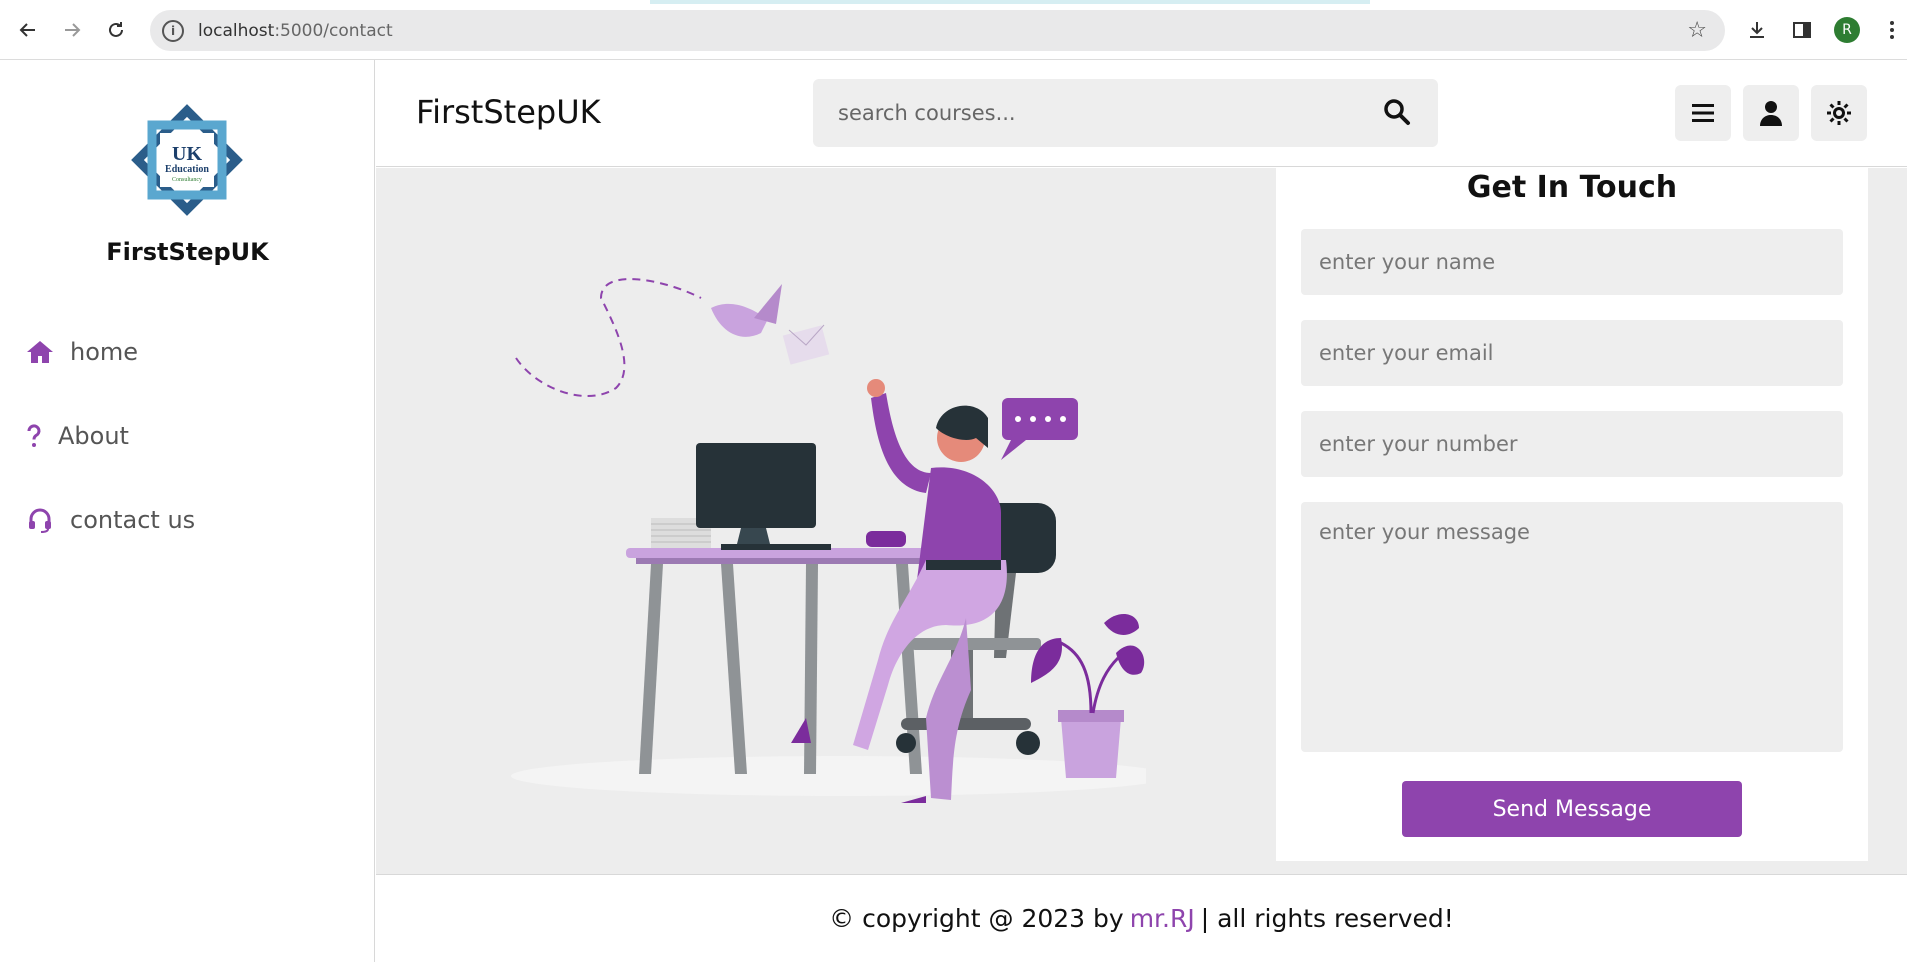 This screenshot has width=1907, height=962. I want to click on search-input, so click(1108, 113).